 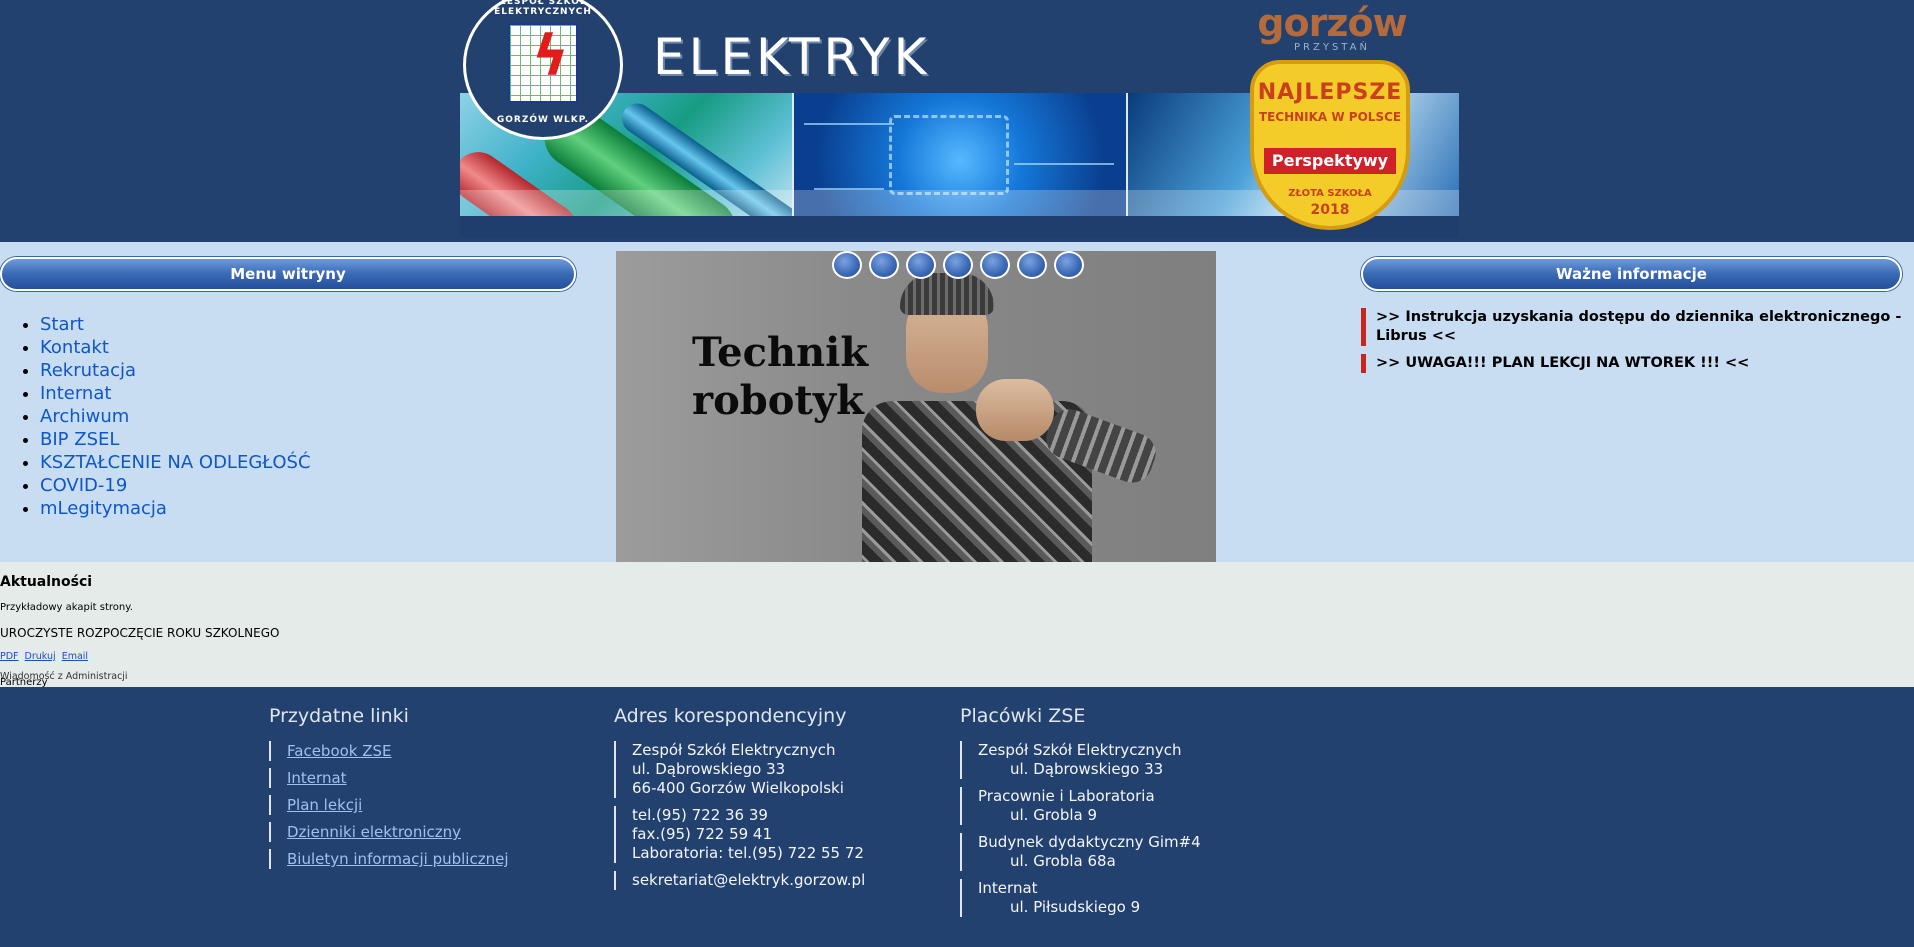 I want to click on site-title: ELEKTRYK, so click(x=792, y=57).